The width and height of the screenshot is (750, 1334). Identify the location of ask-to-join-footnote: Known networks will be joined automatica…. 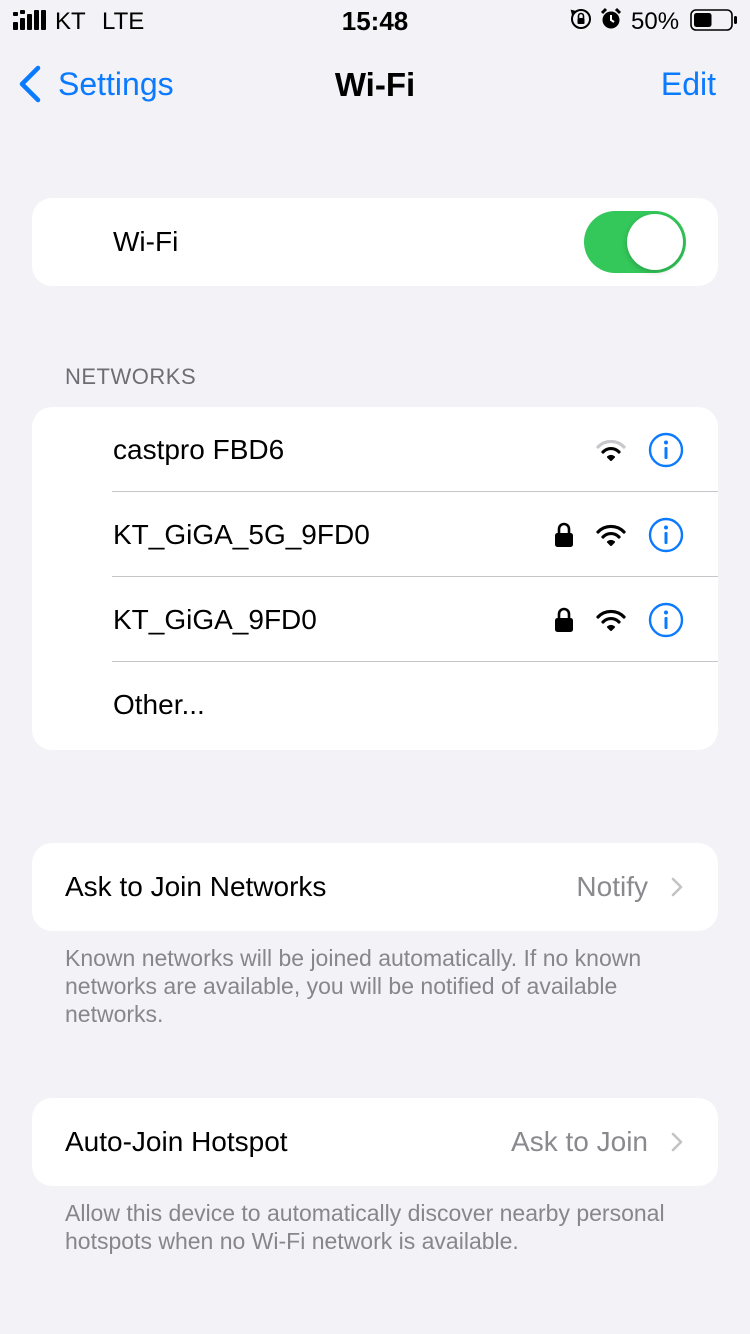
(353, 986).